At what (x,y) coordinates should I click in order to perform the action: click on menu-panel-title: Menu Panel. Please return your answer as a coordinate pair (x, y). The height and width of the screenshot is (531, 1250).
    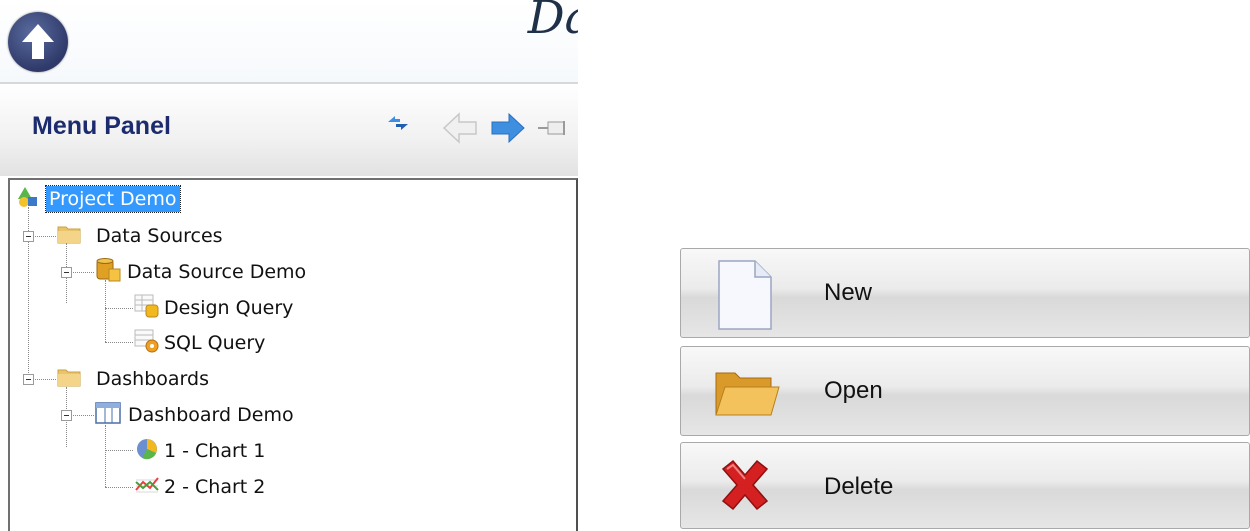
    Looking at the image, I should click on (101, 126).